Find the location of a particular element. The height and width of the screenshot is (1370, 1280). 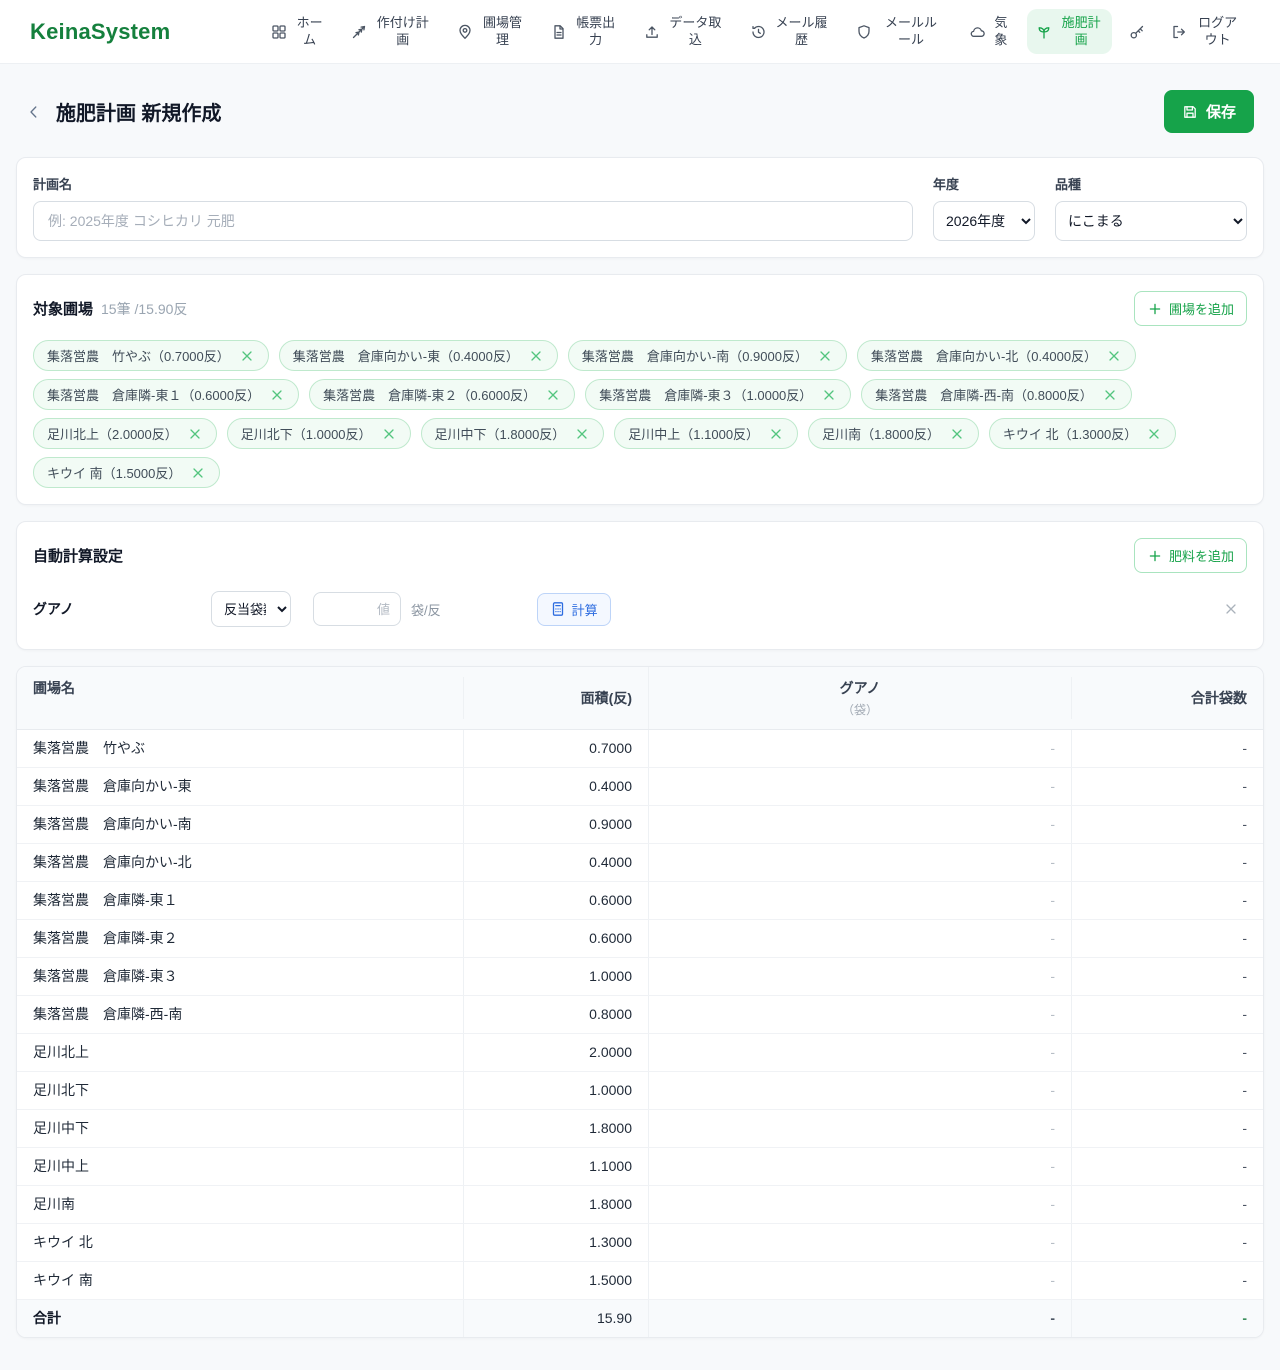

year-select: 2026年度 is located at coordinates (984, 221).